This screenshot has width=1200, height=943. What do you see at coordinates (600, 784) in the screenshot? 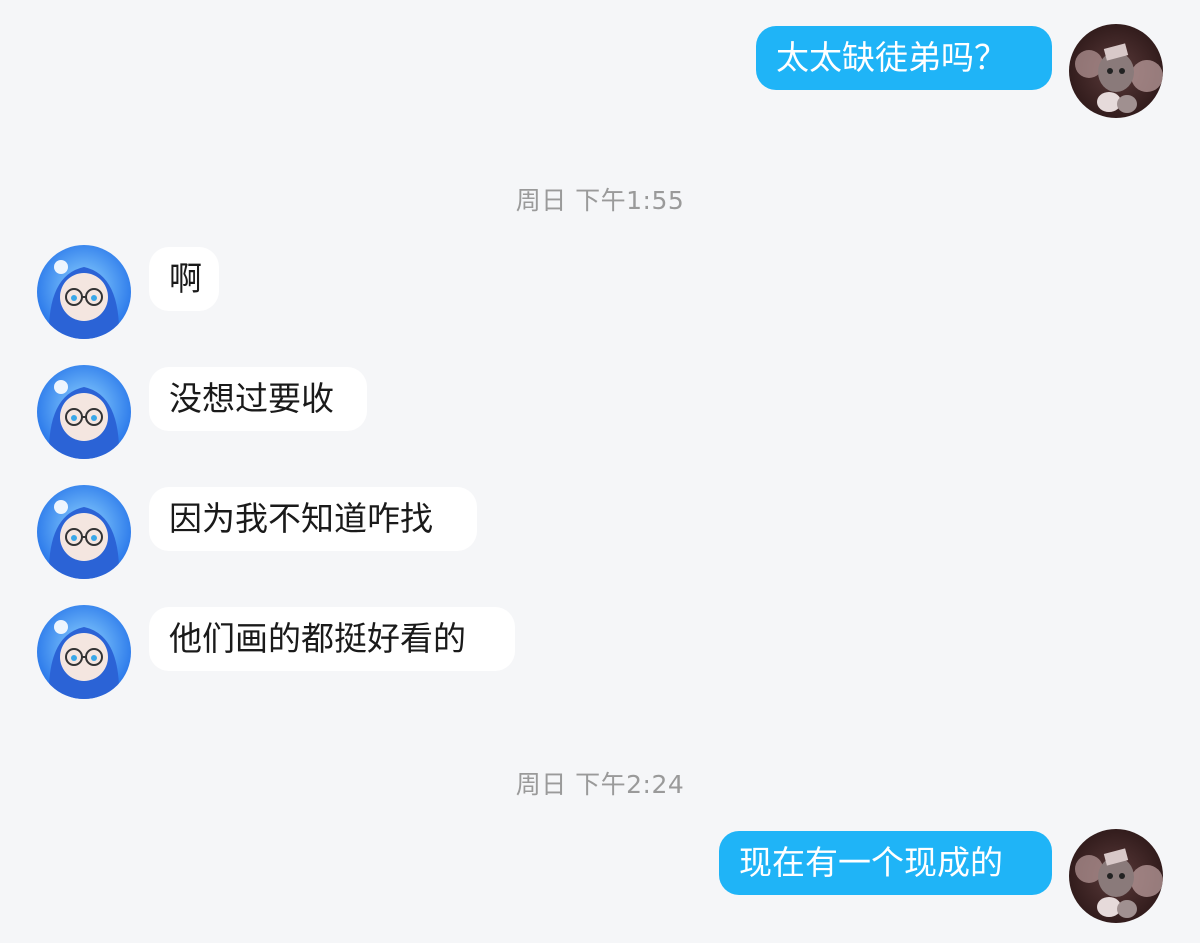
I see `timestamp: 周日 下午2:24` at bounding box center [600, 784].